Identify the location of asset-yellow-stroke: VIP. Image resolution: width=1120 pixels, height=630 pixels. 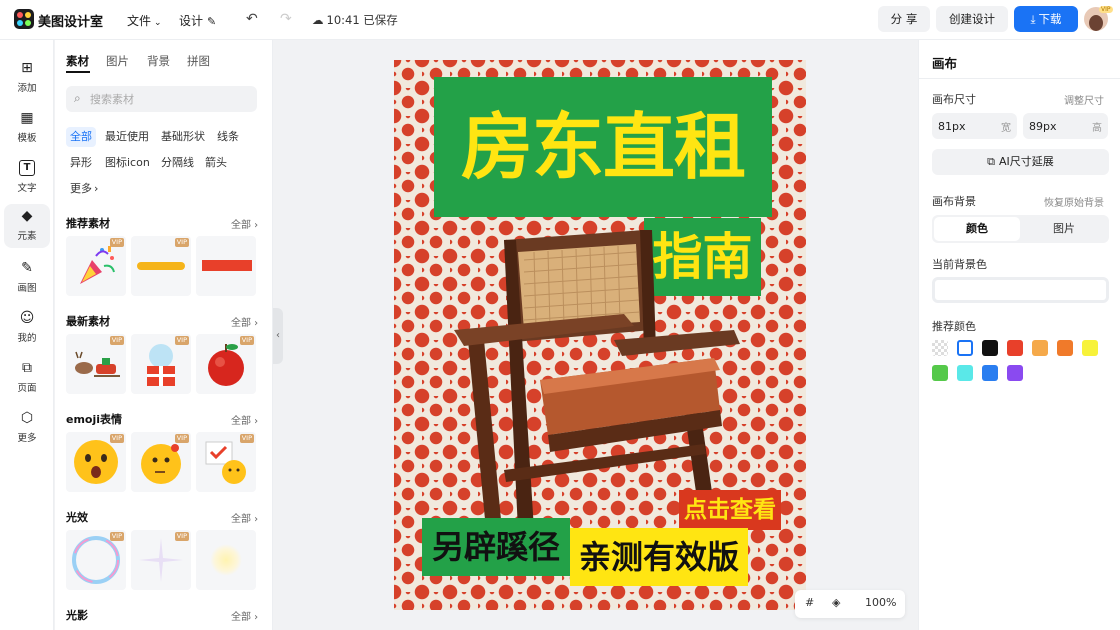
(161, 266).